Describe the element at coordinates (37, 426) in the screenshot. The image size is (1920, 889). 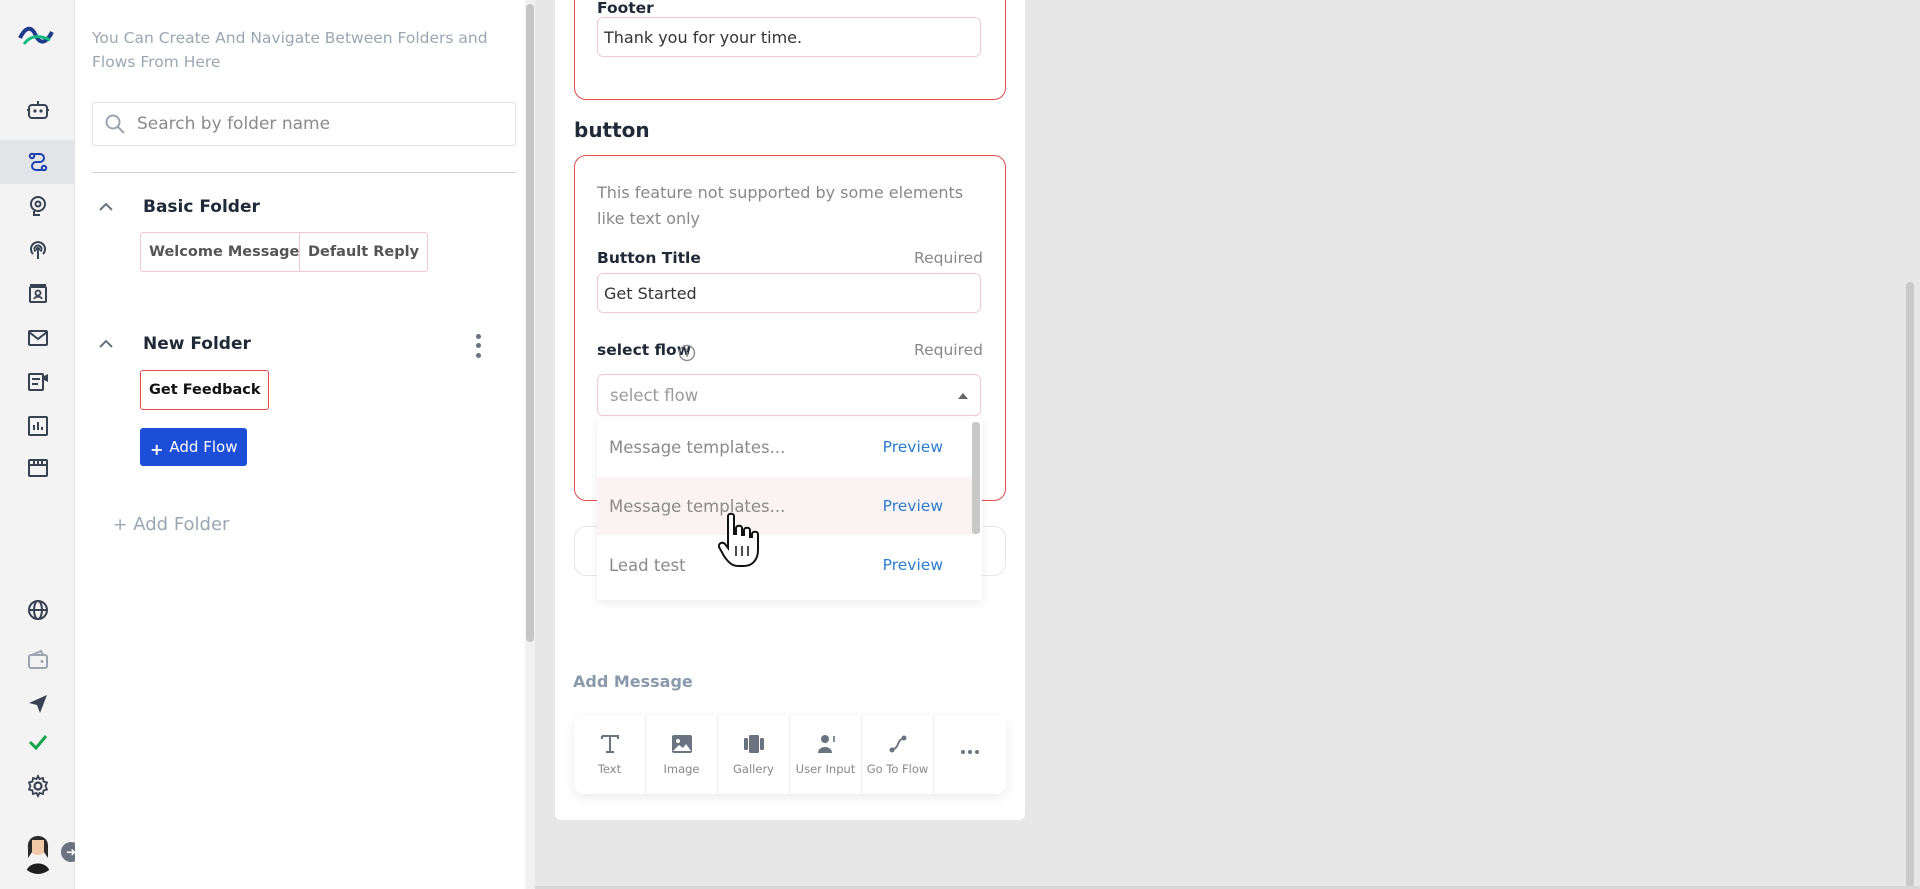
I see `analytics-icon` at that location.